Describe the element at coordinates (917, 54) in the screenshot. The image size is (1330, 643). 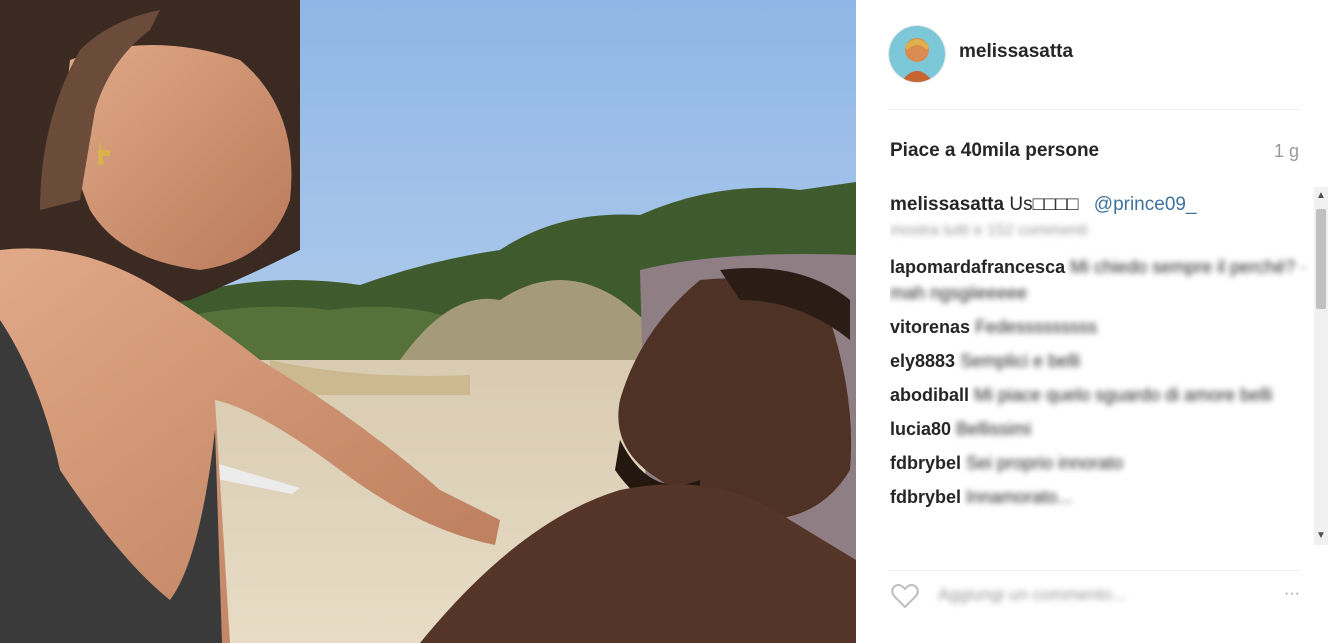
I see `avatar` at that location.